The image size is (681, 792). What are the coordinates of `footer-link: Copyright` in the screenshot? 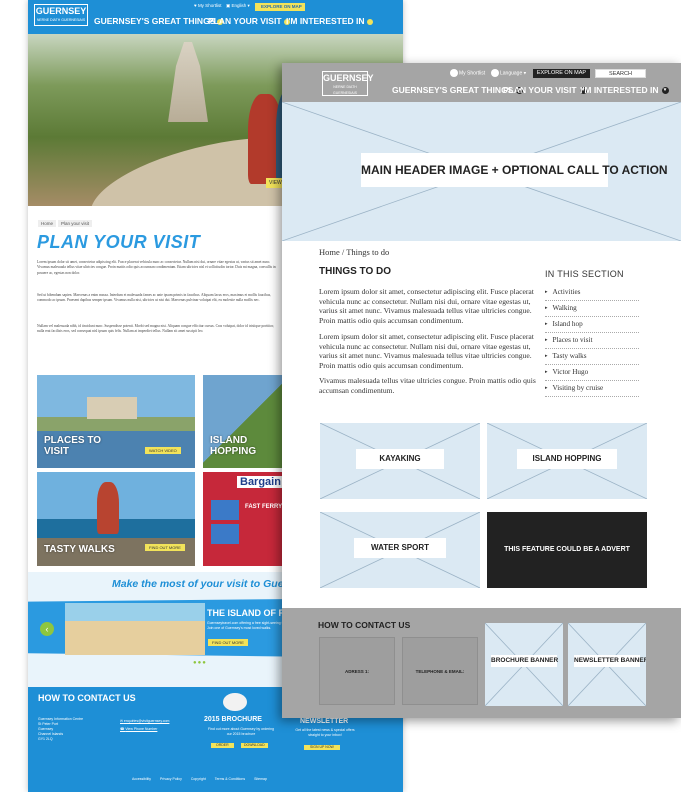 It's located at (198, 779).